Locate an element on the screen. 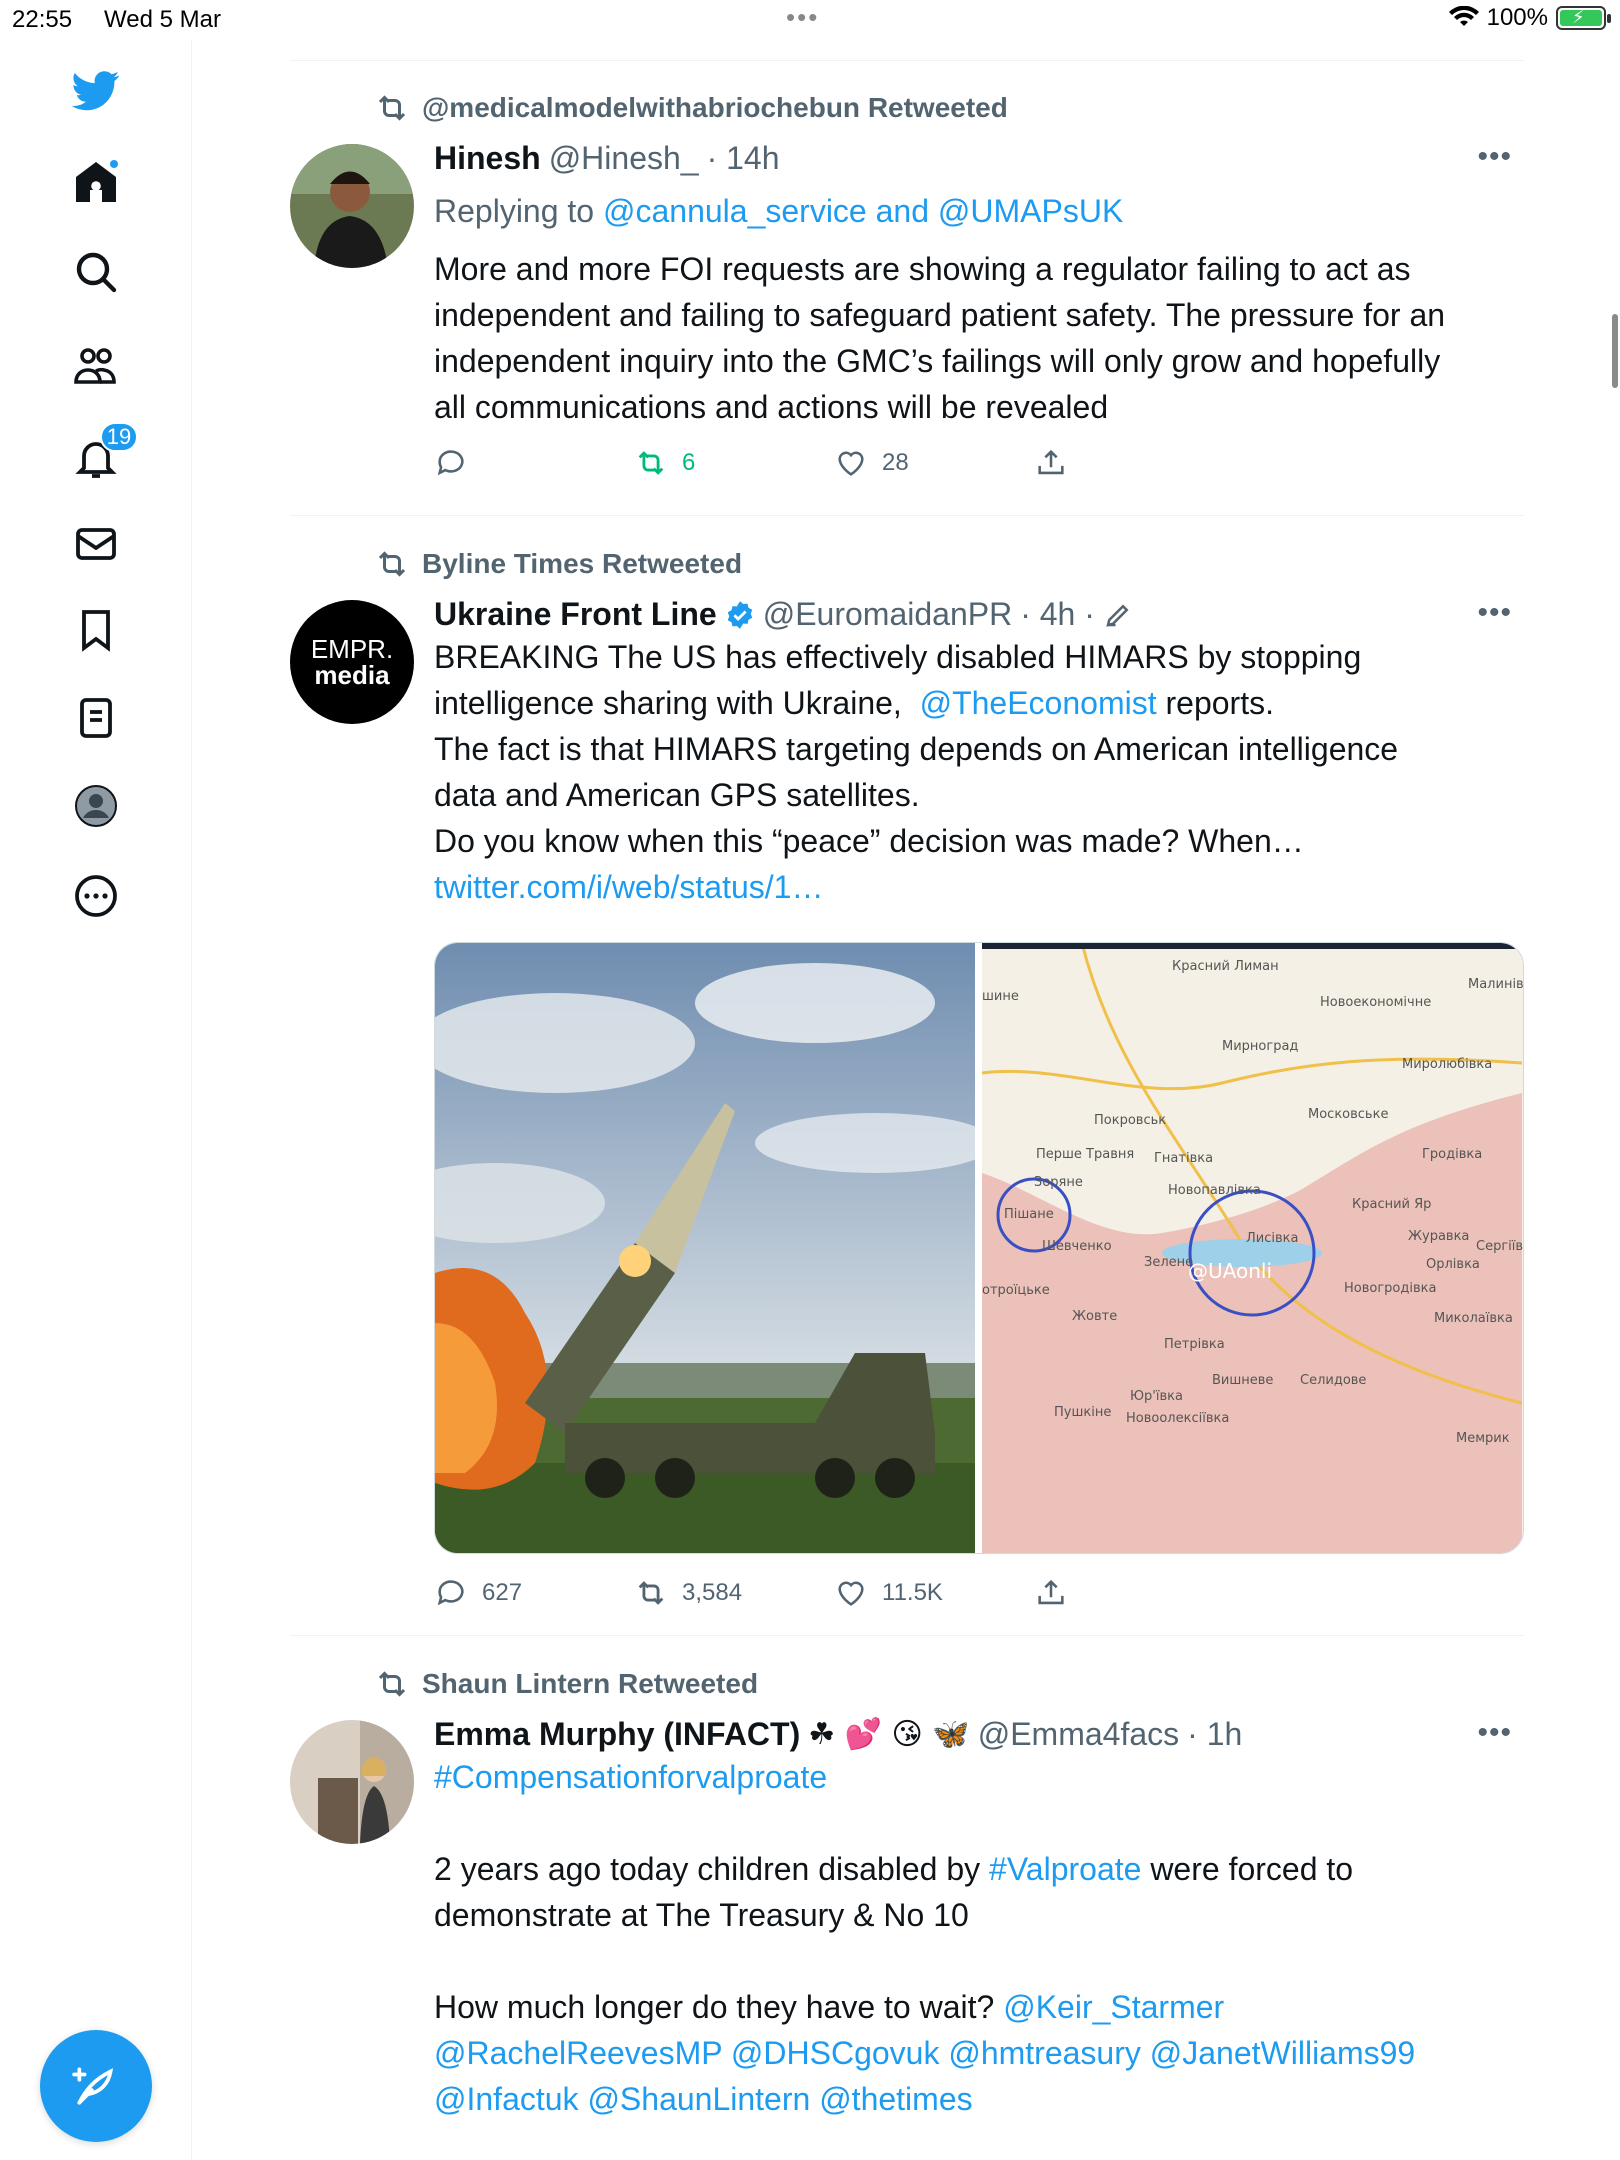  hashtag-link: #Compensationforvalproate is located at coordinates (979, 1777).